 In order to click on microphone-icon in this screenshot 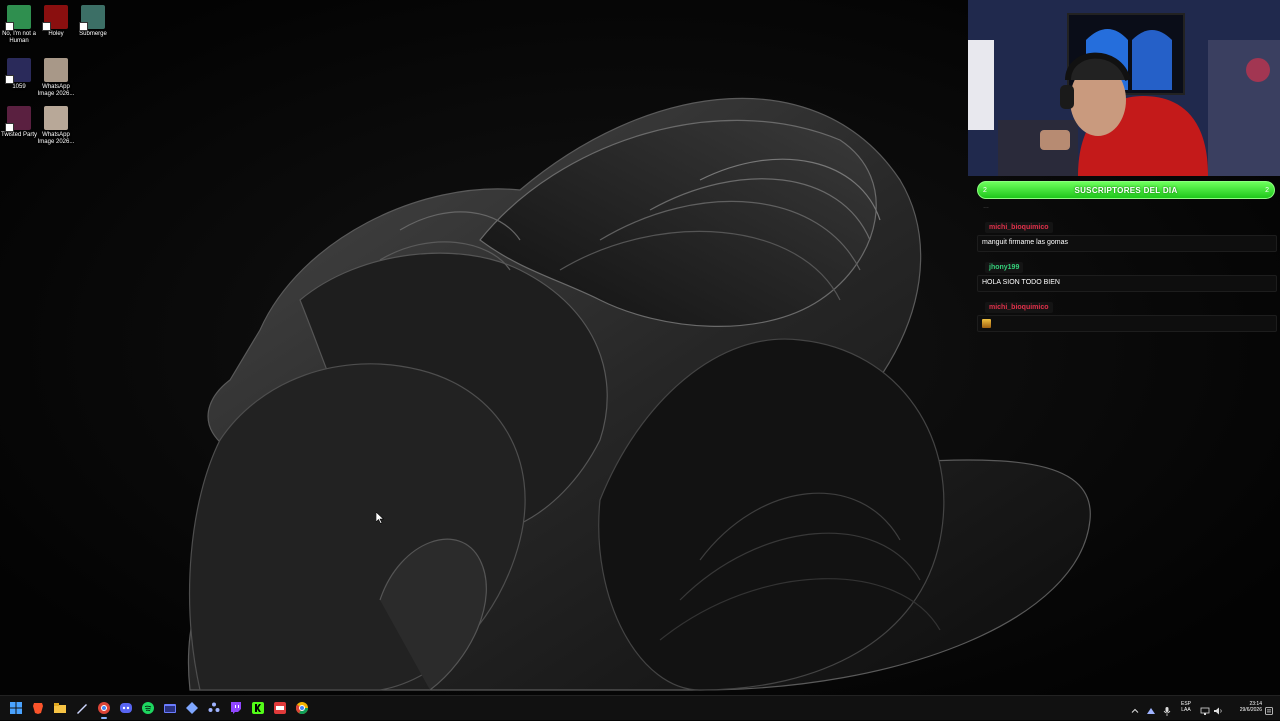, I will do `click(1167, 709)`.